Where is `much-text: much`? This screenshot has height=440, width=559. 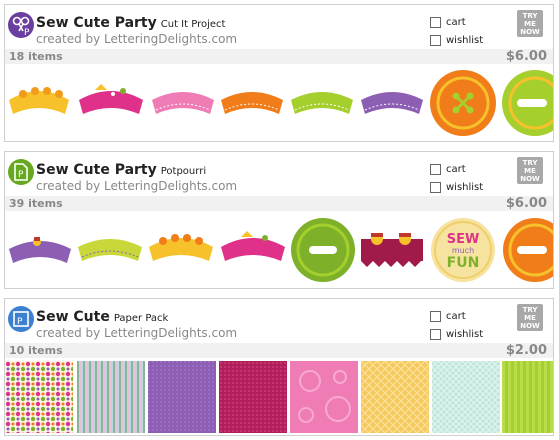
much-text: much is located at coordinates (463, 250).